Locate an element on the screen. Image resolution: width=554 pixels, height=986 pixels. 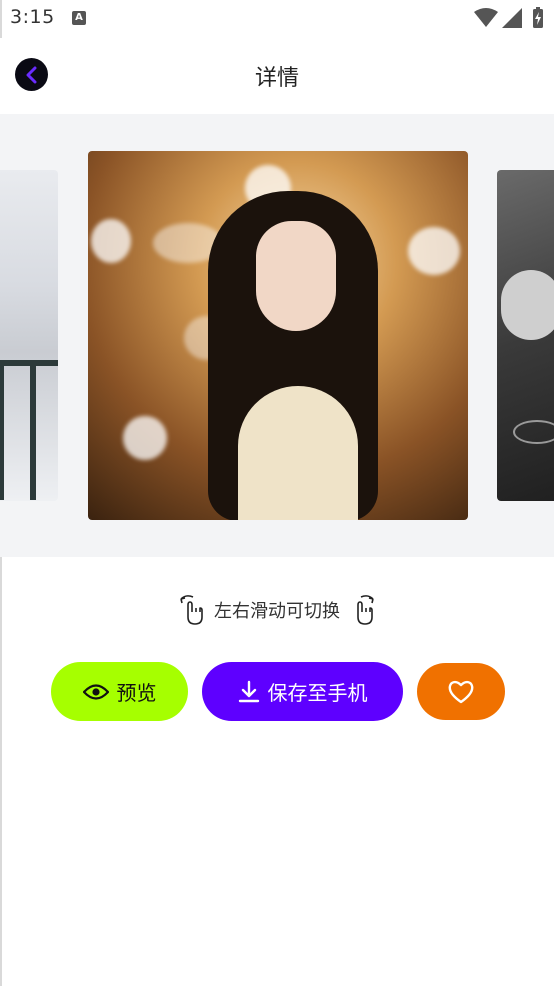
eye-icon is located at coordinates (95, 691).